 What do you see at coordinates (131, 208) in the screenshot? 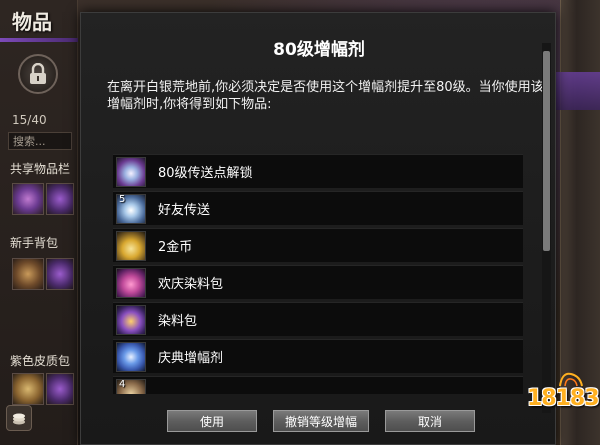
I see `friend-teleport-icon: 5` at bounding box center [131, 208].